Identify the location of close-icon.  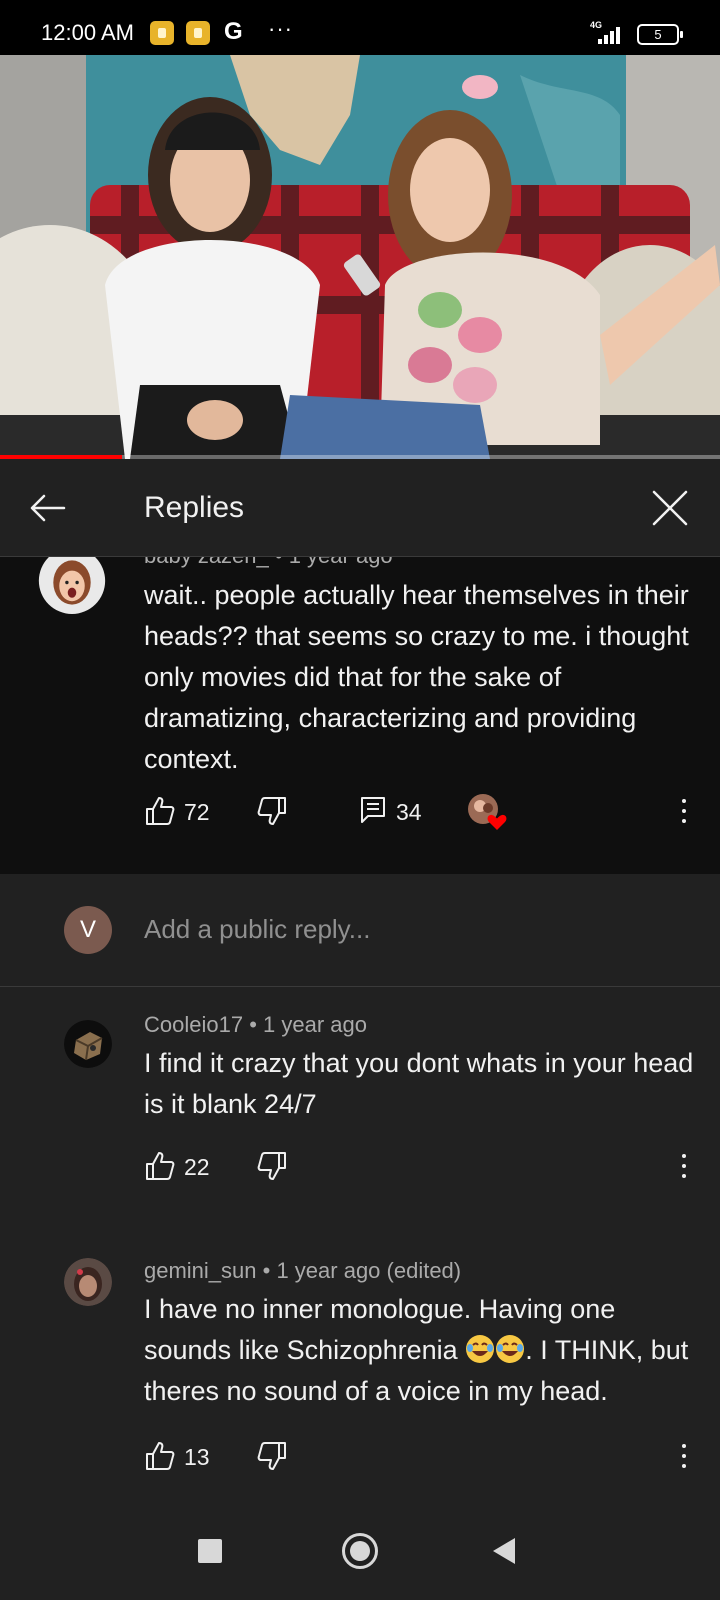
(670, 508).